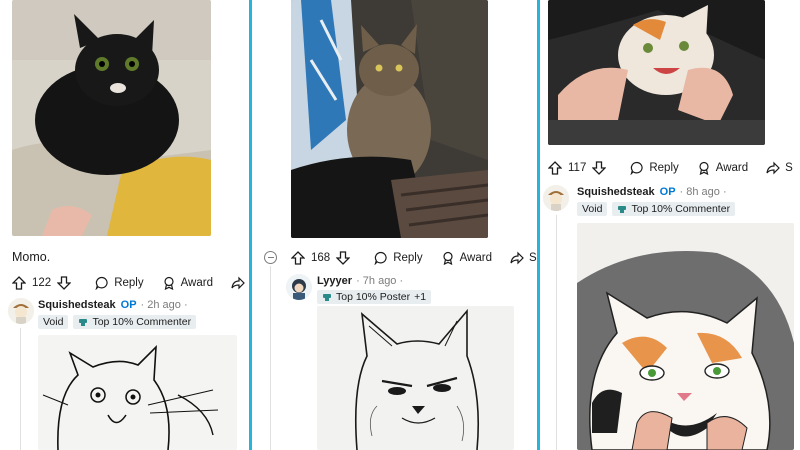  I want to click on flair-more-count: +1, so click(420, 297).